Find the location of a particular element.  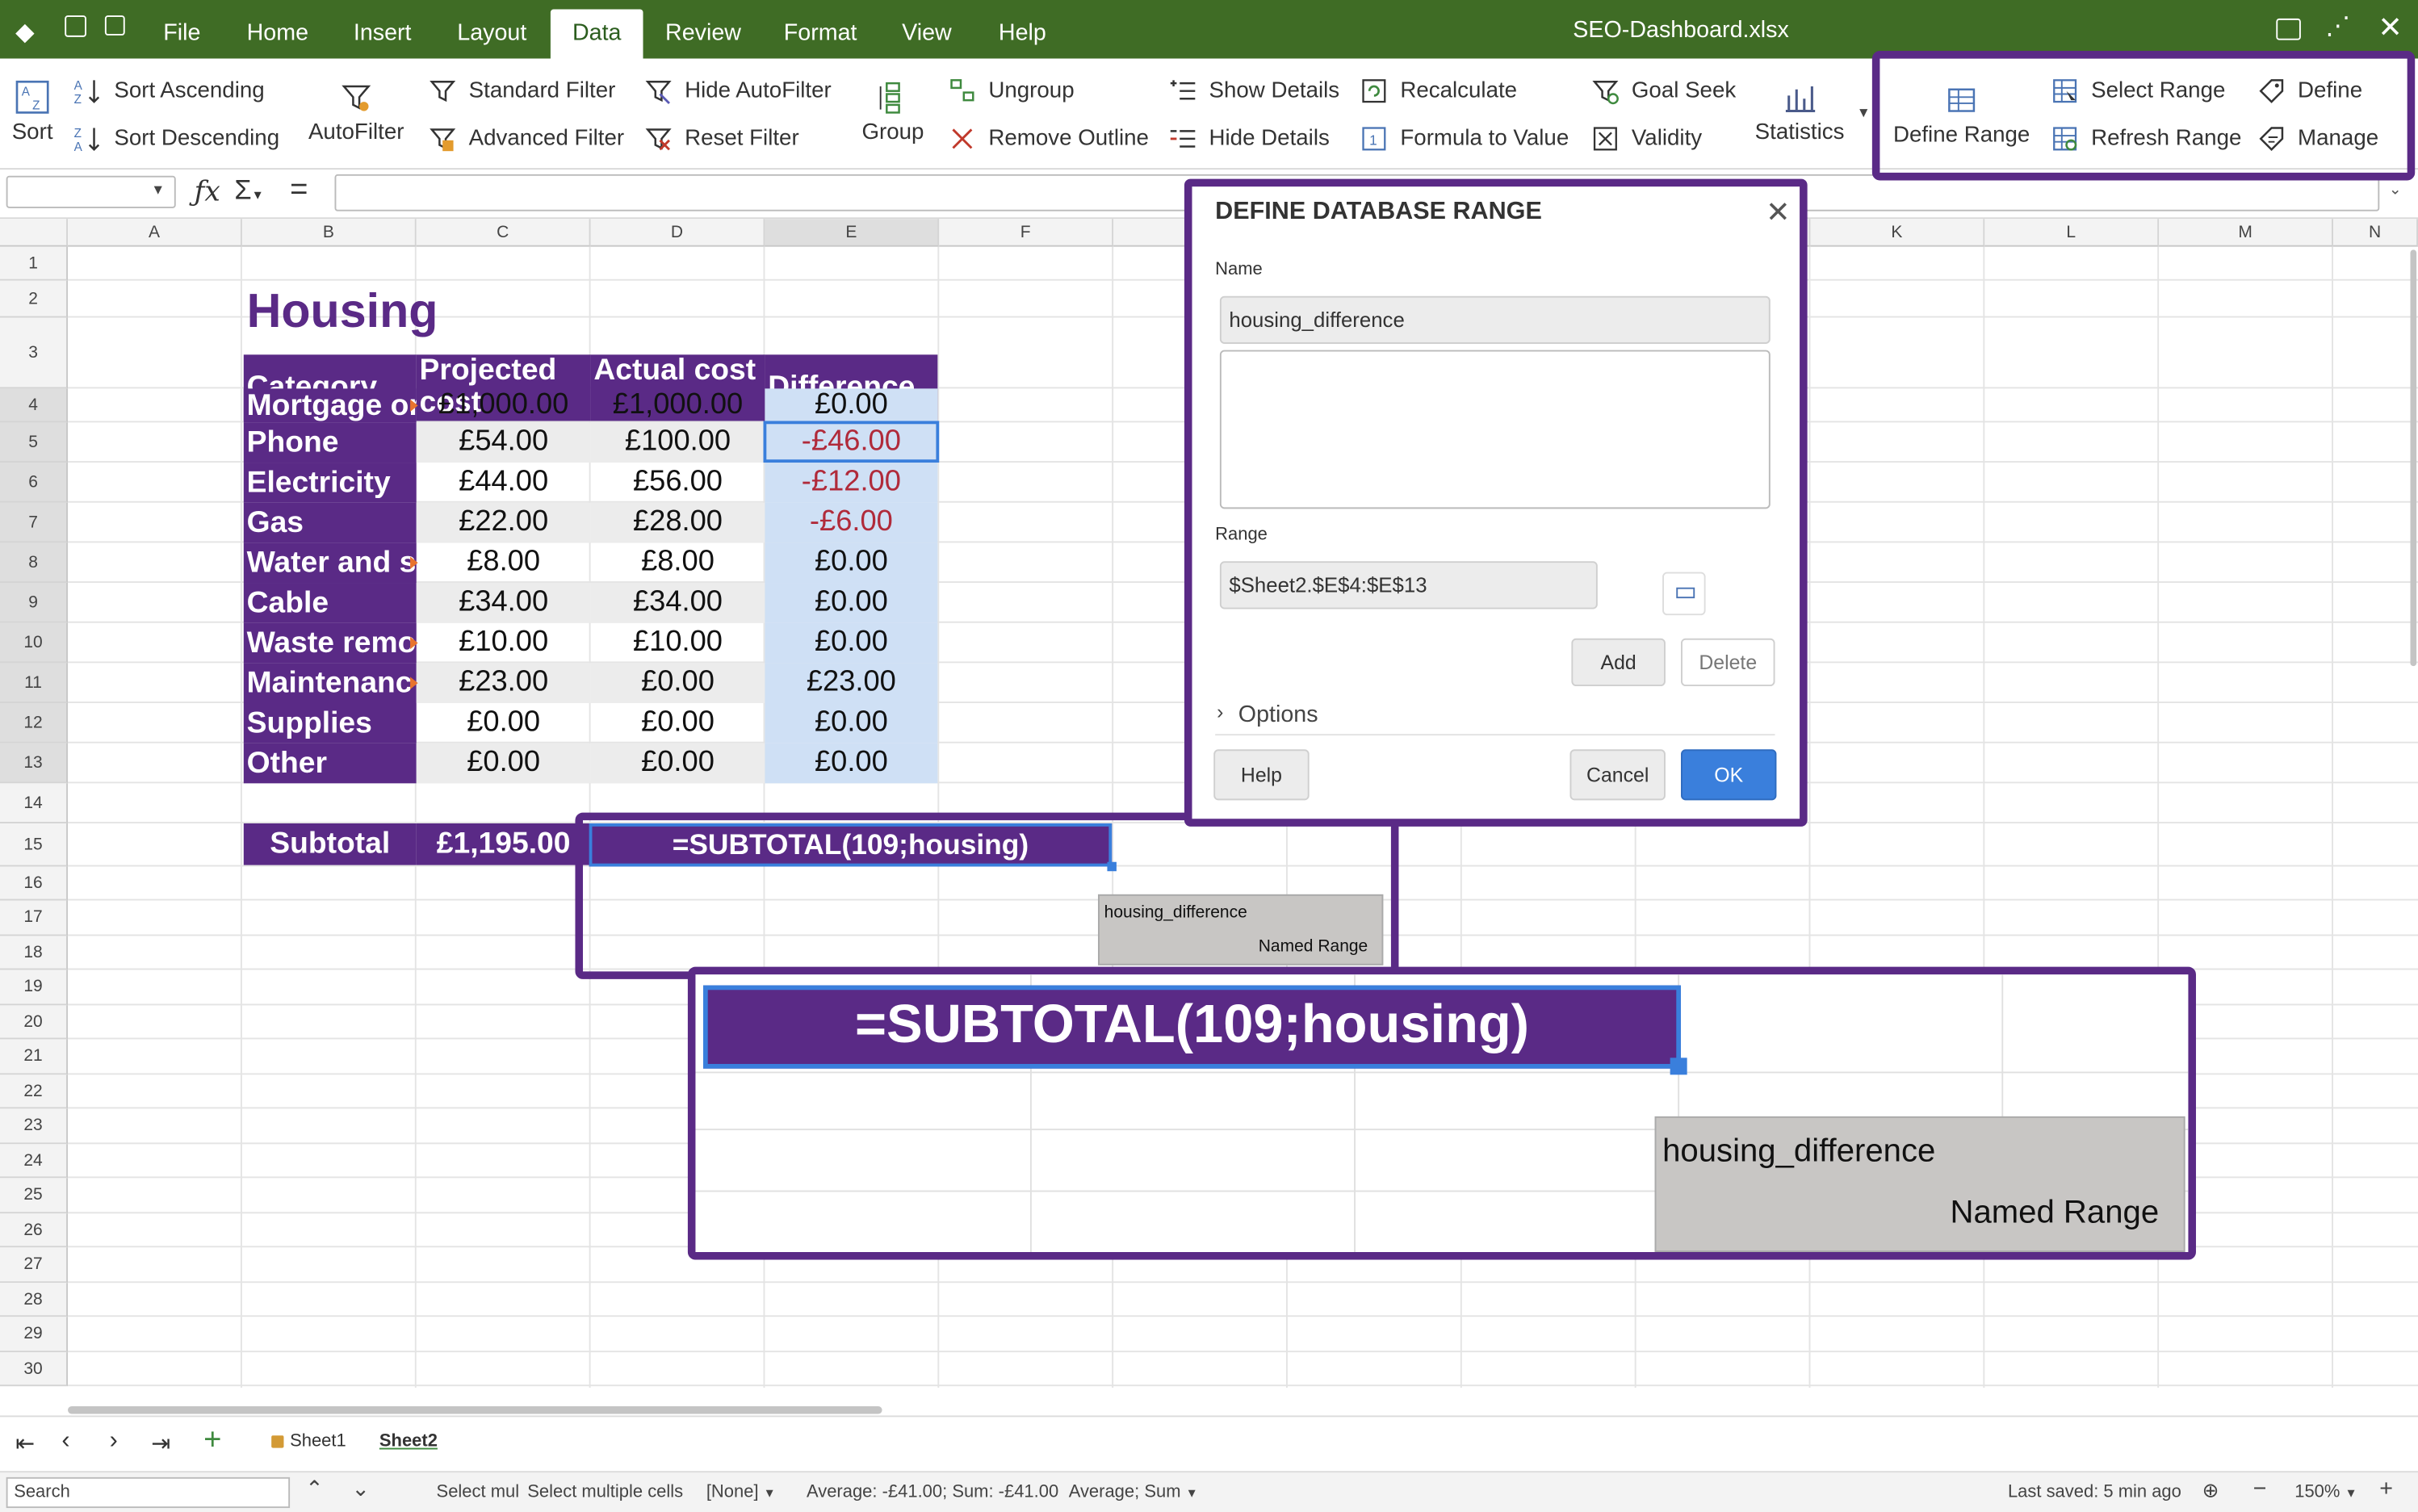

first-sheet-icon: ⇤ is located at coordinates (25, 1443).